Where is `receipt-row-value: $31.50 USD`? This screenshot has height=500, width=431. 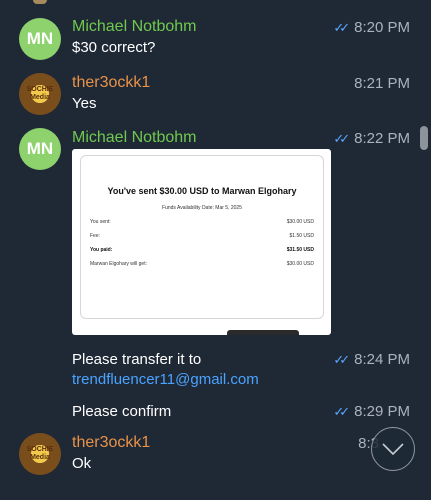 receipt-row-value: $31.50 USD is located at coordinates (300, 250).